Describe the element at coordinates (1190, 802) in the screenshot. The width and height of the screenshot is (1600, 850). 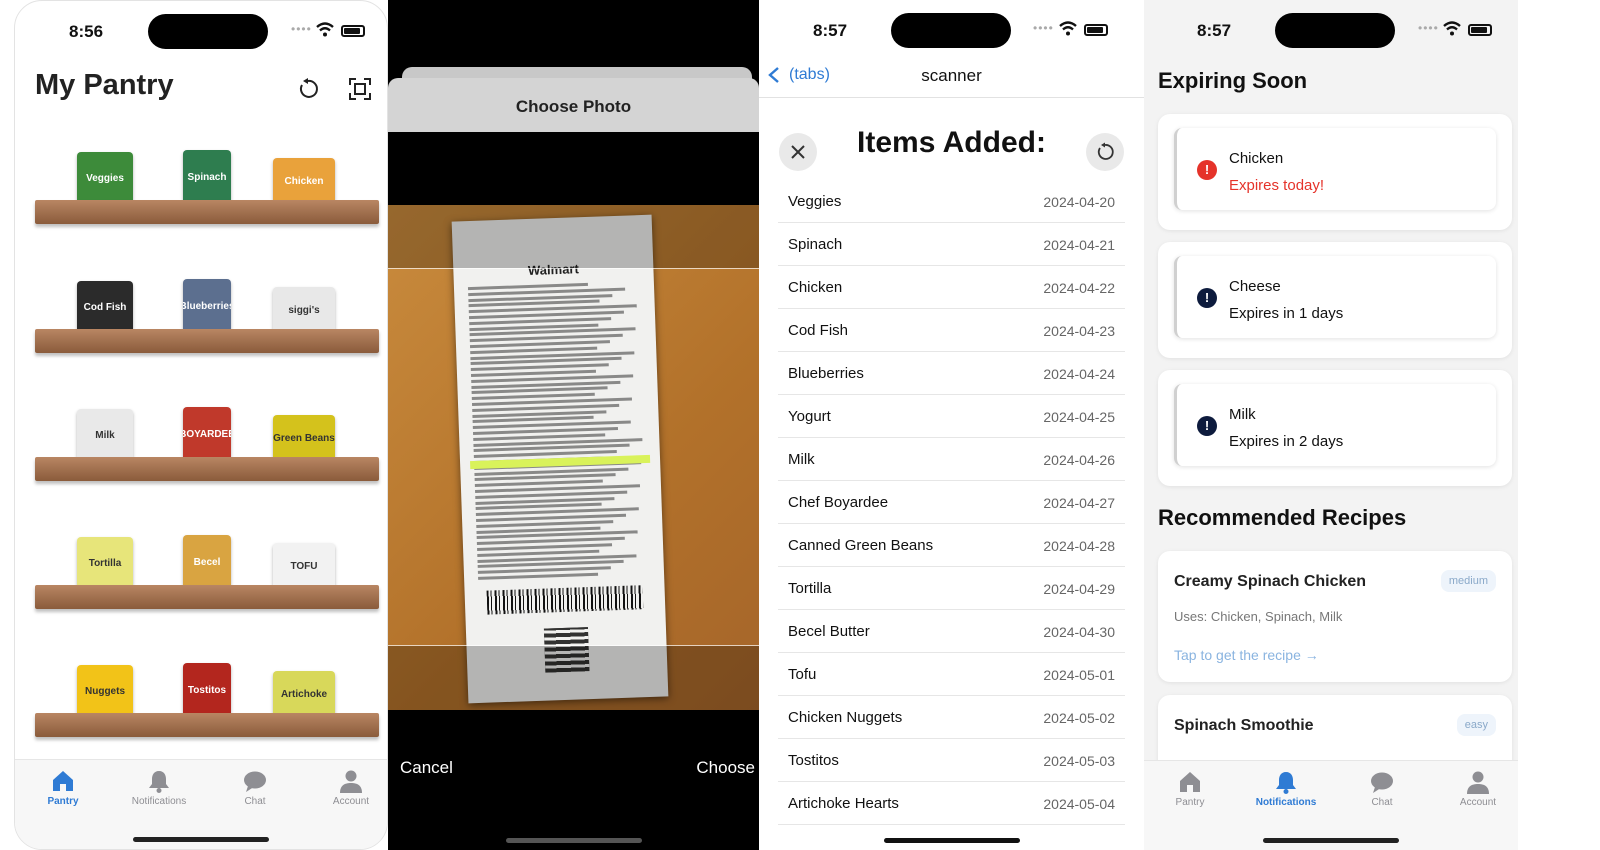
I see `tab-label: Pantry` at that location.